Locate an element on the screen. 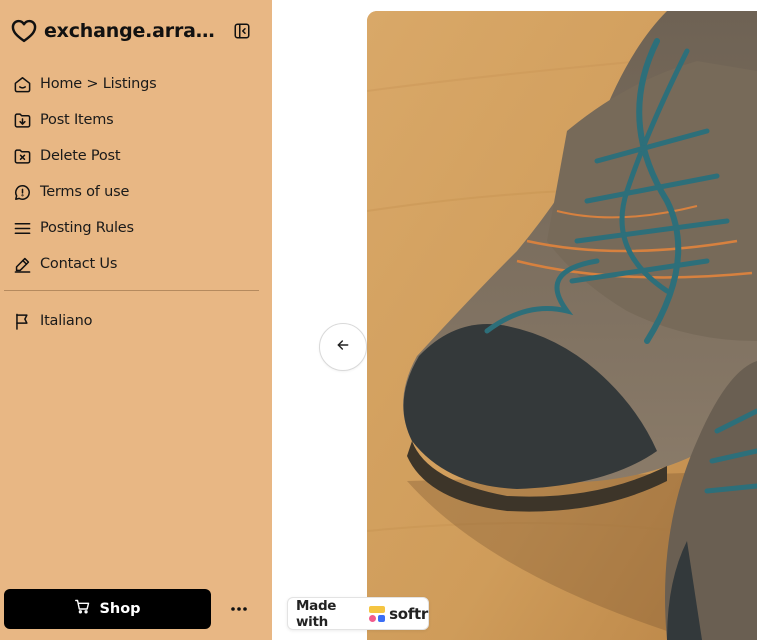  sidebar-item-label: Italiano is located at coordinates (66, 321).